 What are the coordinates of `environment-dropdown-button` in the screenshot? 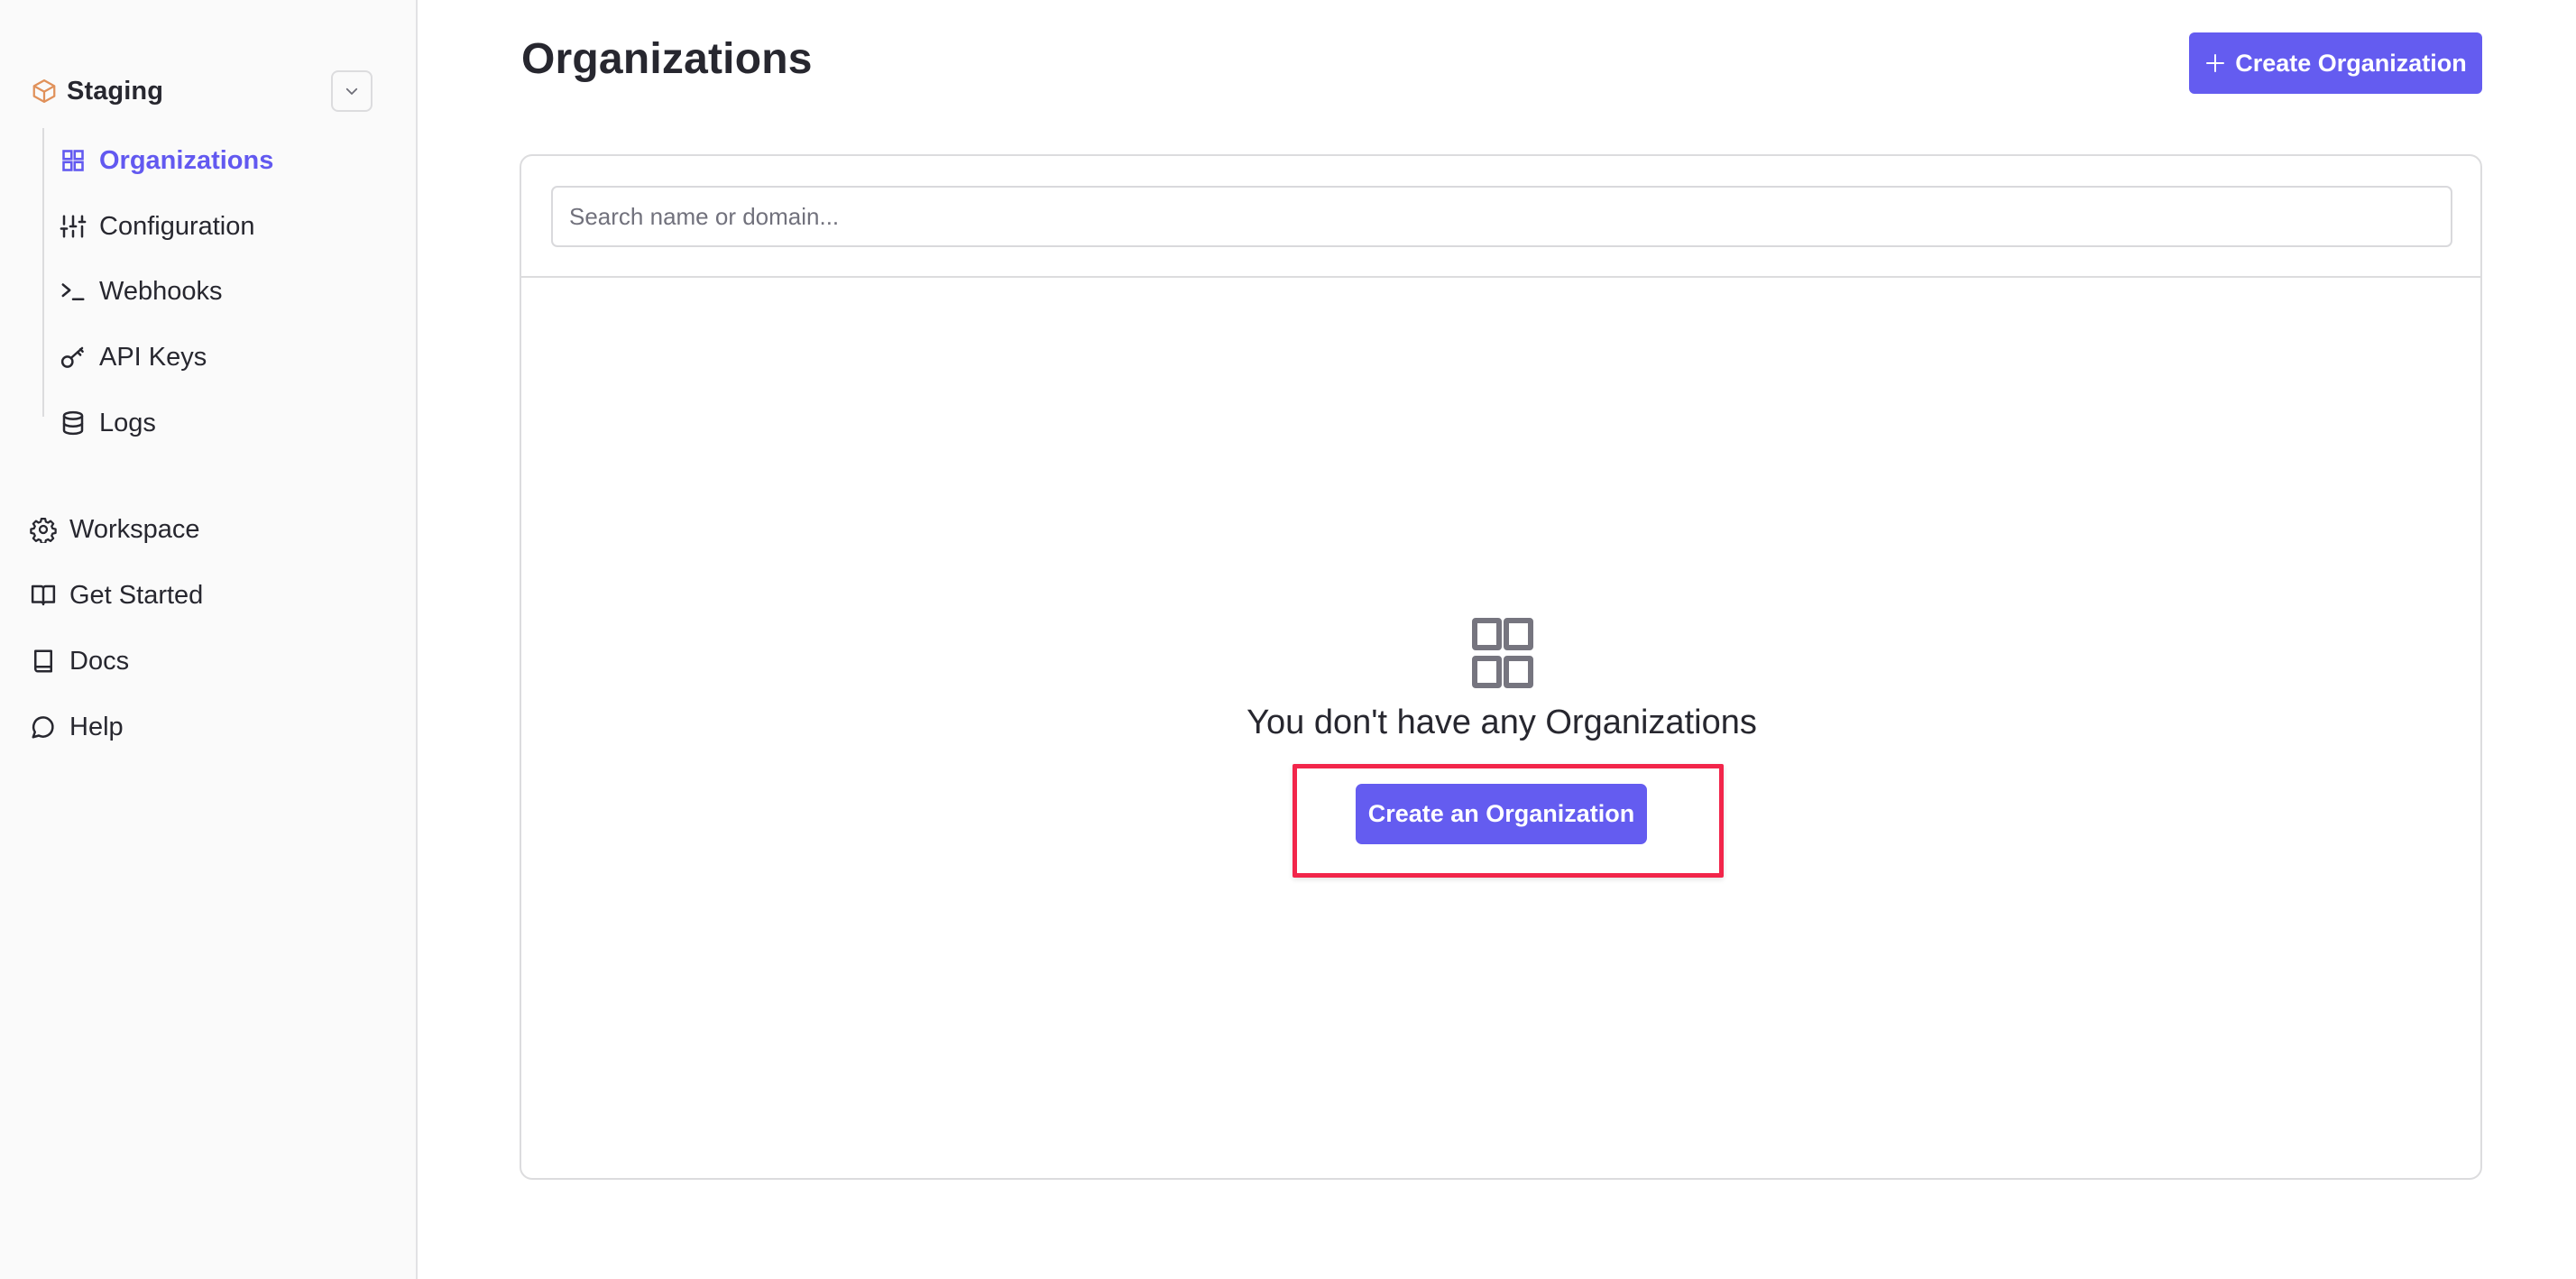 It's located at (352, 91).